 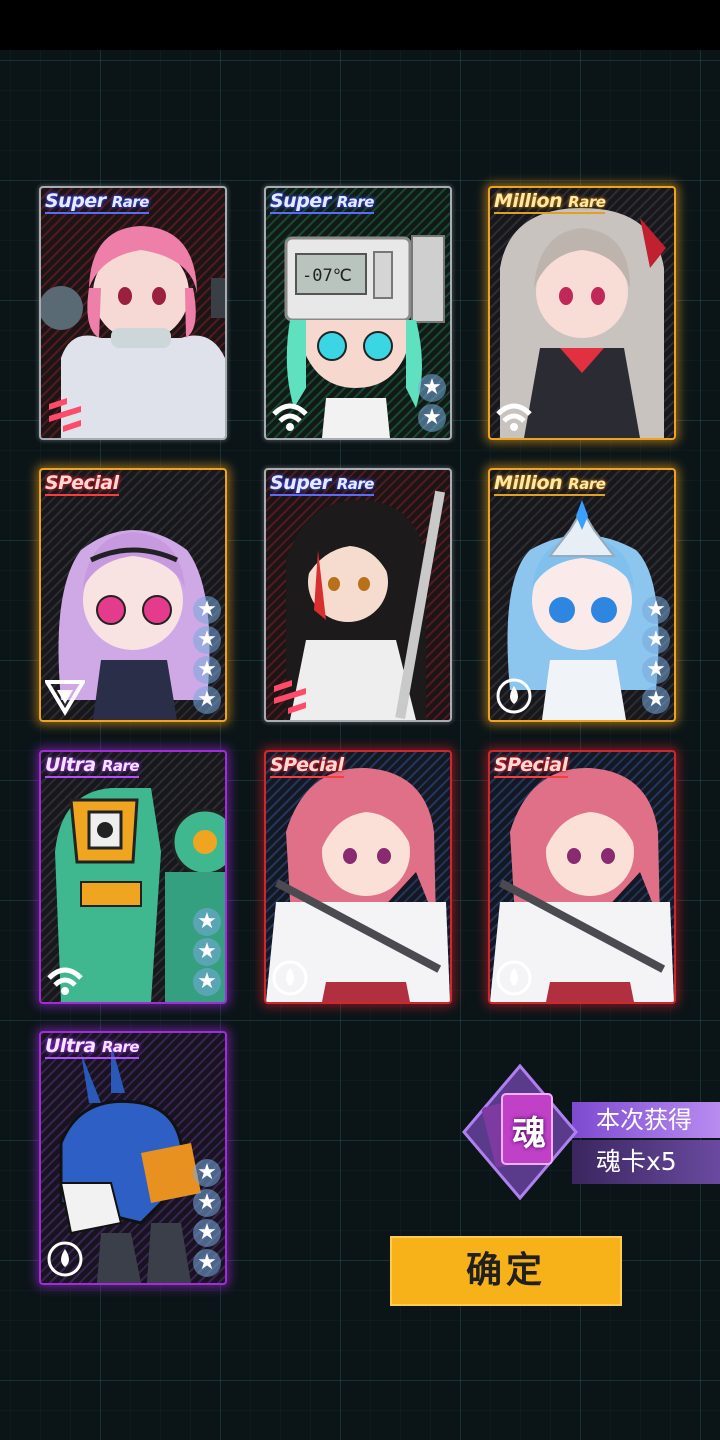 What do you see at coordinates (529, 1134) in the screenshot?
I see `soul-badge-char: 魂` at bounding box center [529, 1134].